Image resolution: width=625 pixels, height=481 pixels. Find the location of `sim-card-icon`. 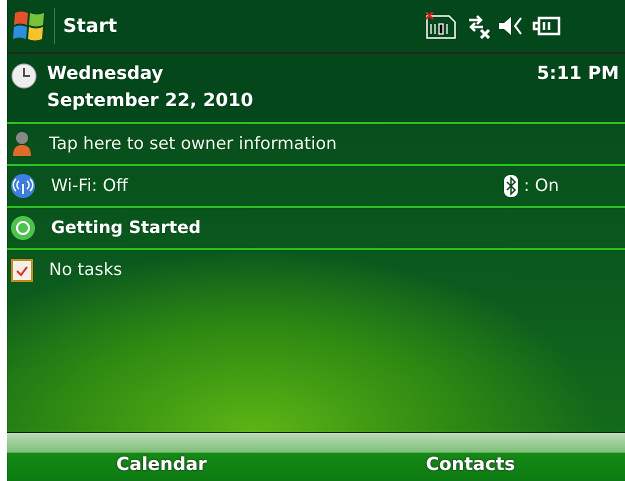

sim-card-icon is located at coordinates (441, 26).